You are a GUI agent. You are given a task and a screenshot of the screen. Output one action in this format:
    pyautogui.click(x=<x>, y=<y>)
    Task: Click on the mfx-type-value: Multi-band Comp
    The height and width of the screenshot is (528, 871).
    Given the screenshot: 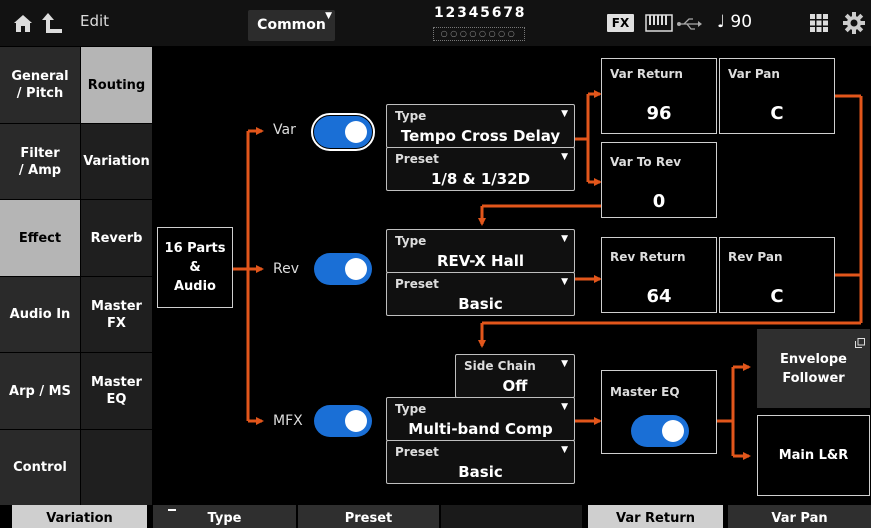 What is the action you would take?
    pyautogui.click(x=480, y=429)
    